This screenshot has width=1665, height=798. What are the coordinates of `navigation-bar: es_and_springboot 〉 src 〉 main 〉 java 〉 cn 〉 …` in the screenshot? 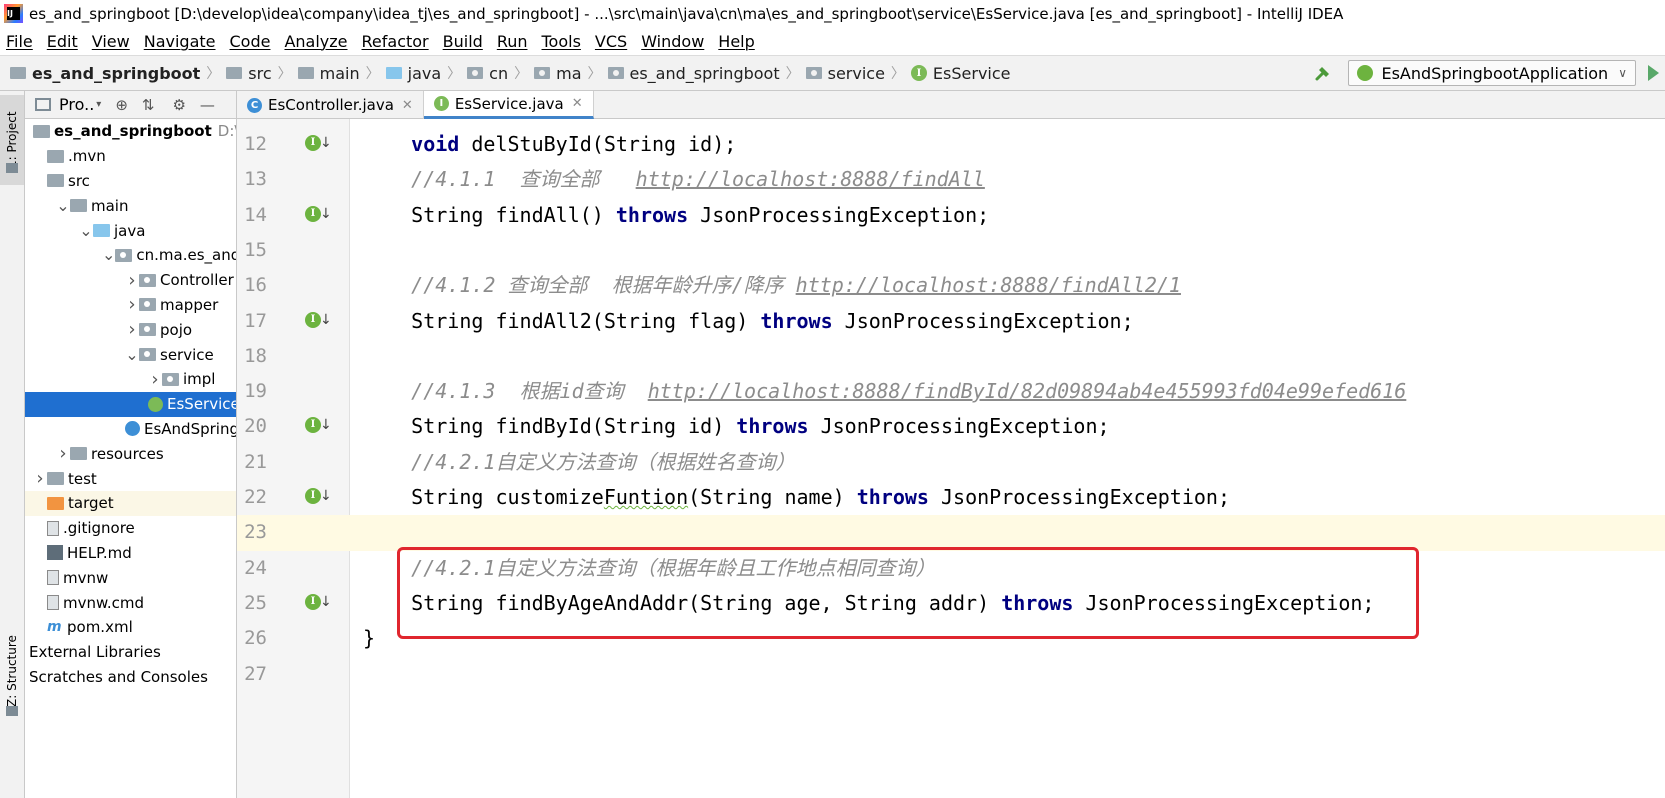 It's located at (832, 73).